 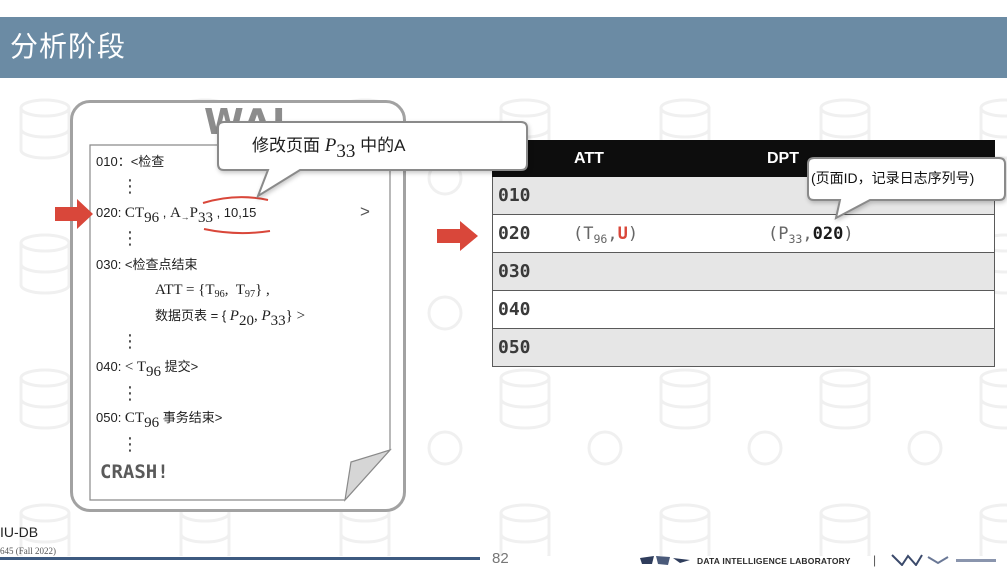 I want to click on wal-line-050: 050: CT96 事务结束>, so click(x=159, y=420).